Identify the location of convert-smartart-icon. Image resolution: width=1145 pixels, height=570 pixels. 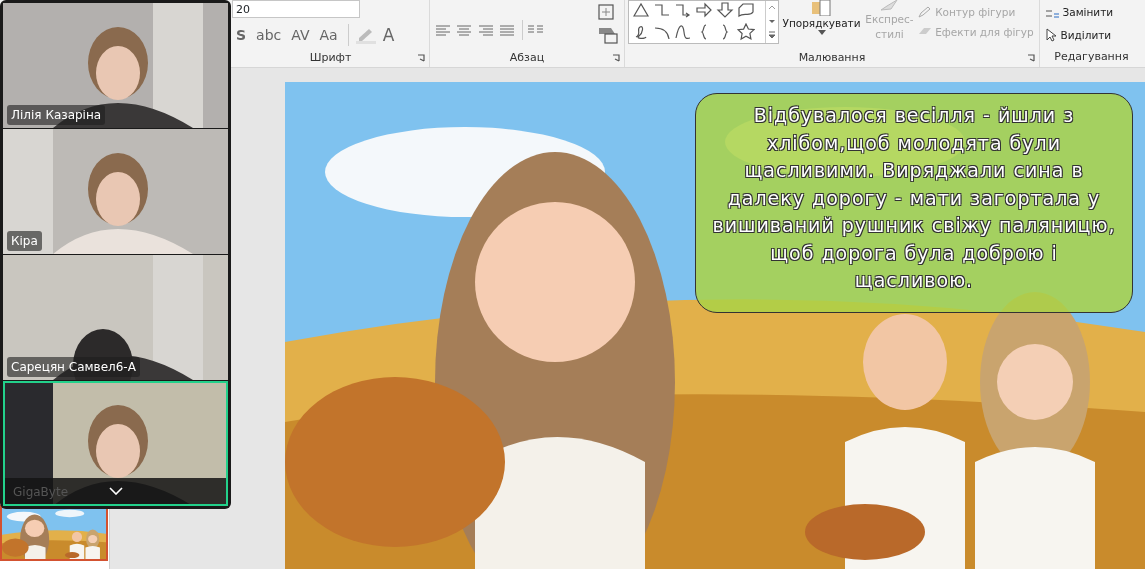
(607, 35).